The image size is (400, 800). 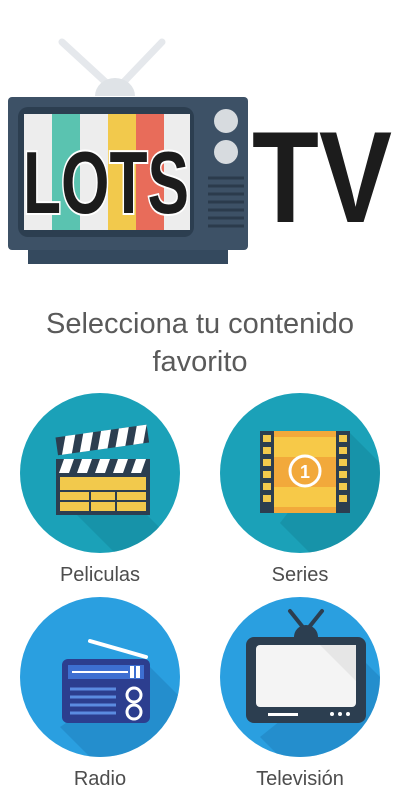 I want to click on category-radio: Radio, so click(x=100, y=697).